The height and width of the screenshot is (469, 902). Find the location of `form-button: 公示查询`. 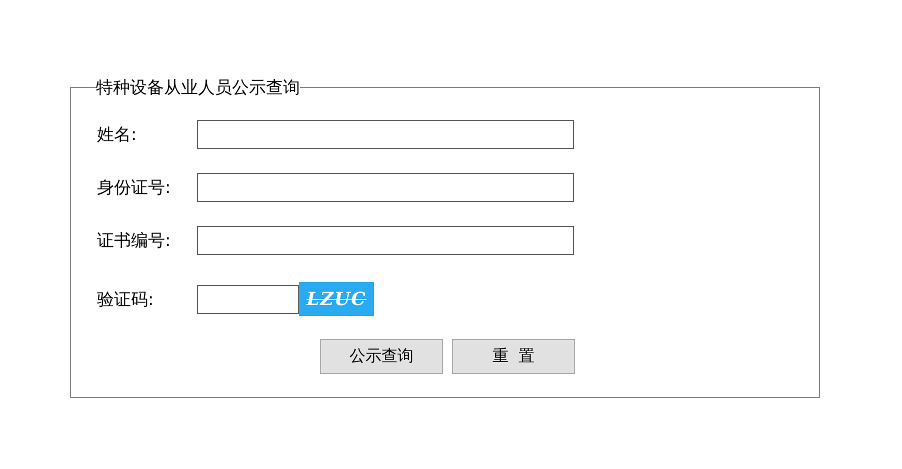

form-button: 公示查询 is located at coordinates (381, 356).